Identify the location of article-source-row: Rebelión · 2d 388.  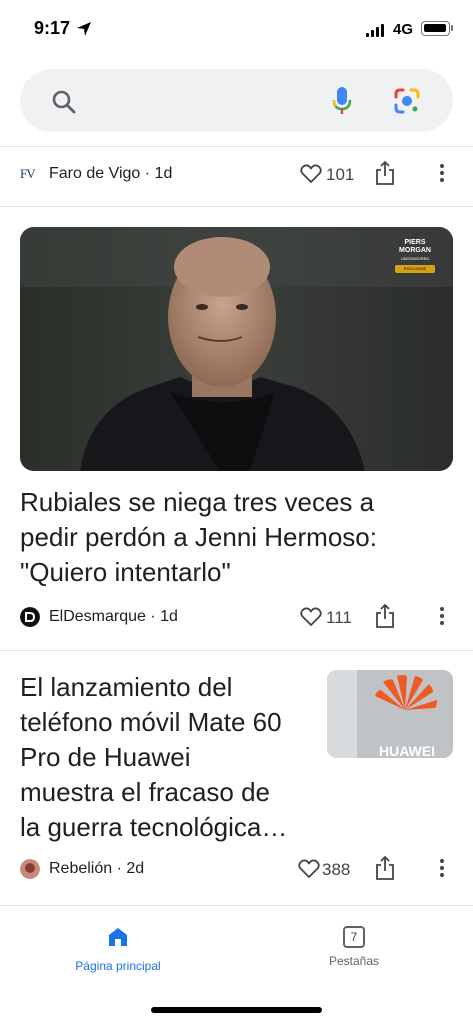
(236, 869).